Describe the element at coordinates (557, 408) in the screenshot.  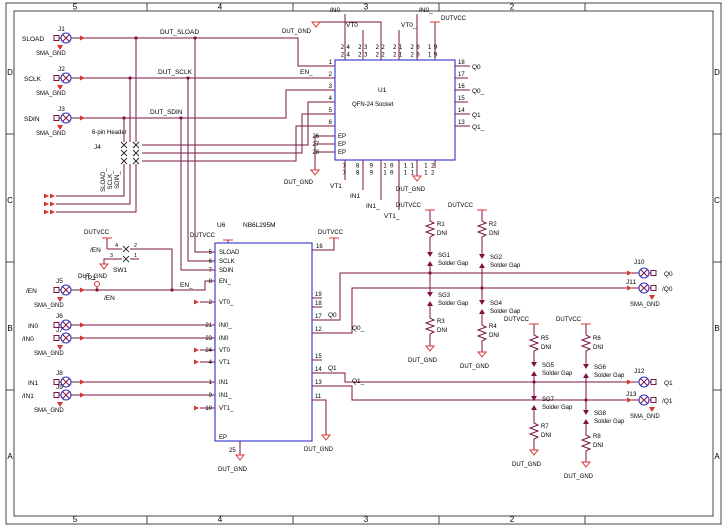
I see `sg7-label: Solder Gap` at that location.